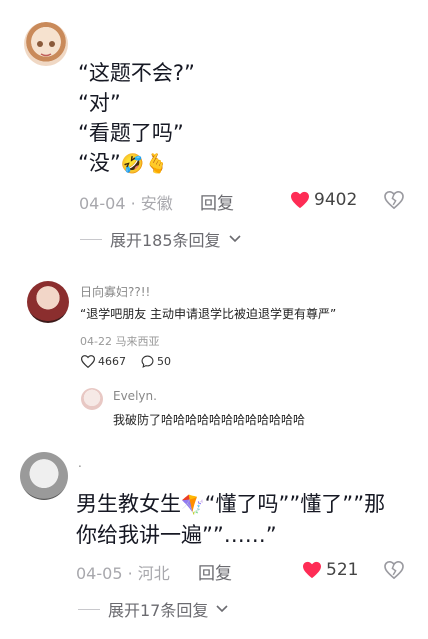 The image size is (428, 639). Describe the element at coordinates (147, 361) in the screenshot. I see `comment-bubble-icon` at that location.